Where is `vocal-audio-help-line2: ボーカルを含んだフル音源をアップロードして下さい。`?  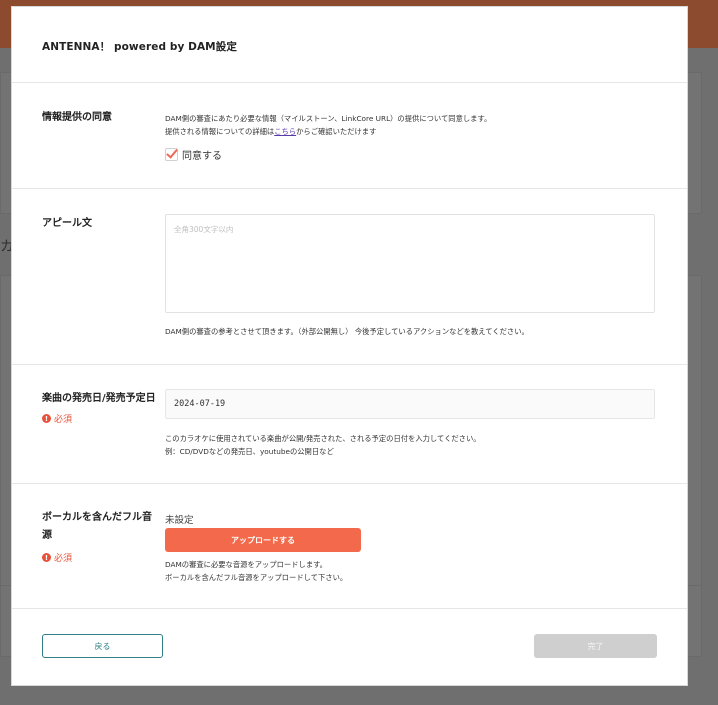 vocal-audio-help-line2: ボーカルを含んだフル音源をアップロードして下さい。 is located at coordinates (256, 577).